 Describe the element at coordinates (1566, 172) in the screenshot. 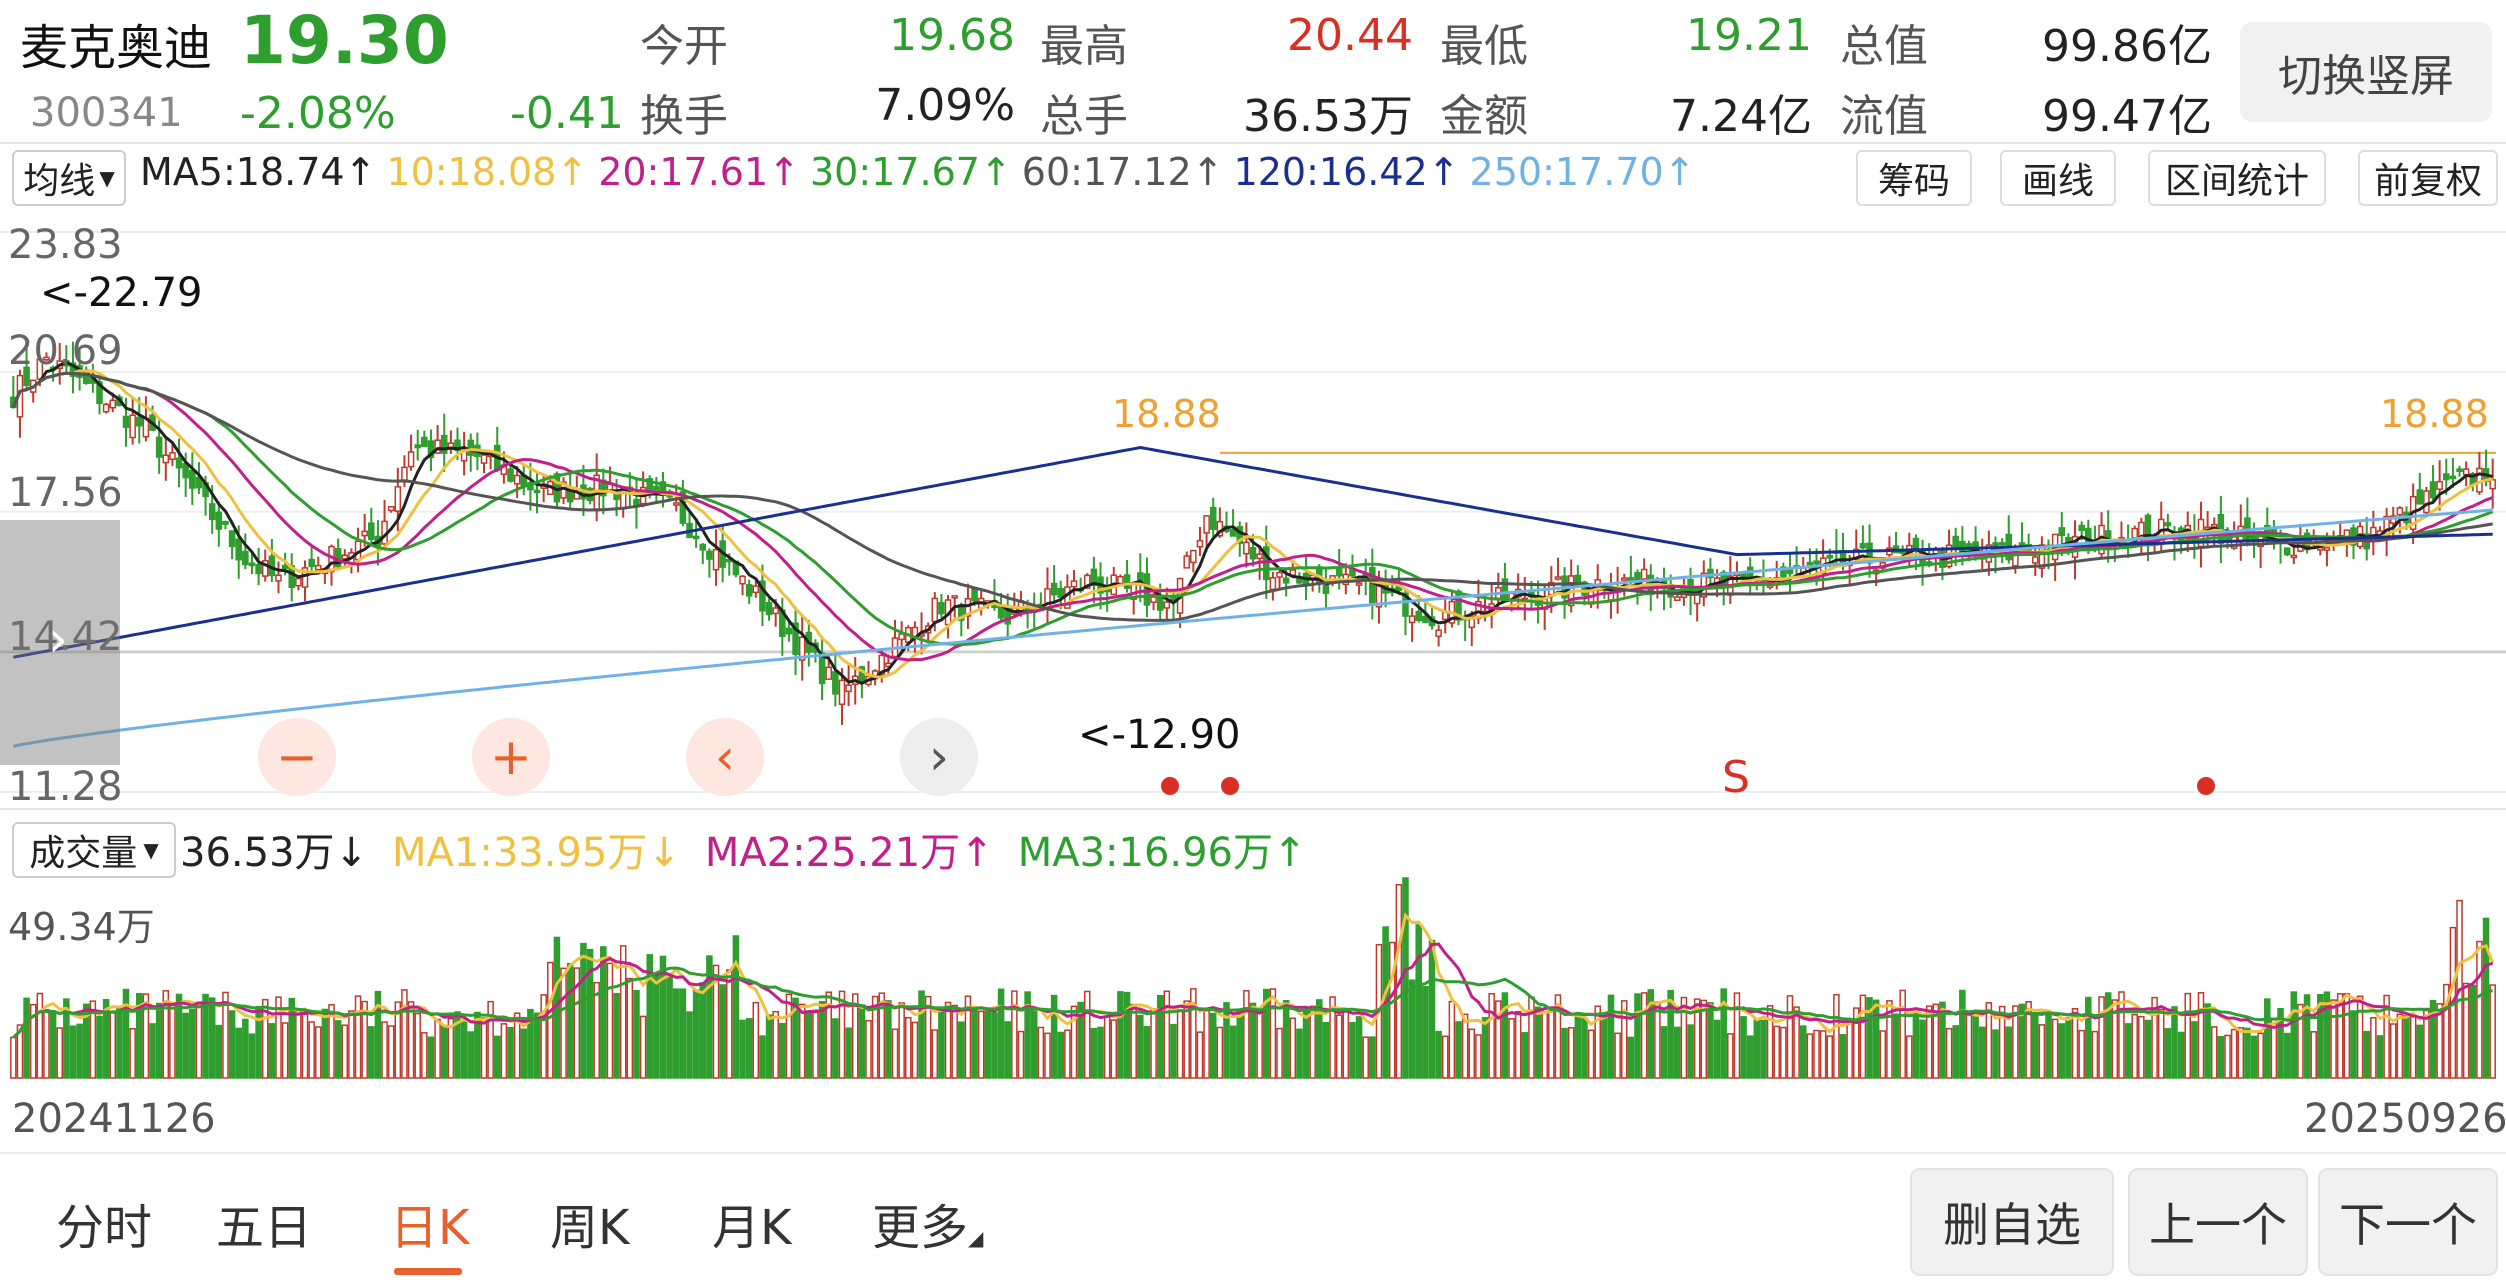

I see `ma-value: 250:17.70` at that location.